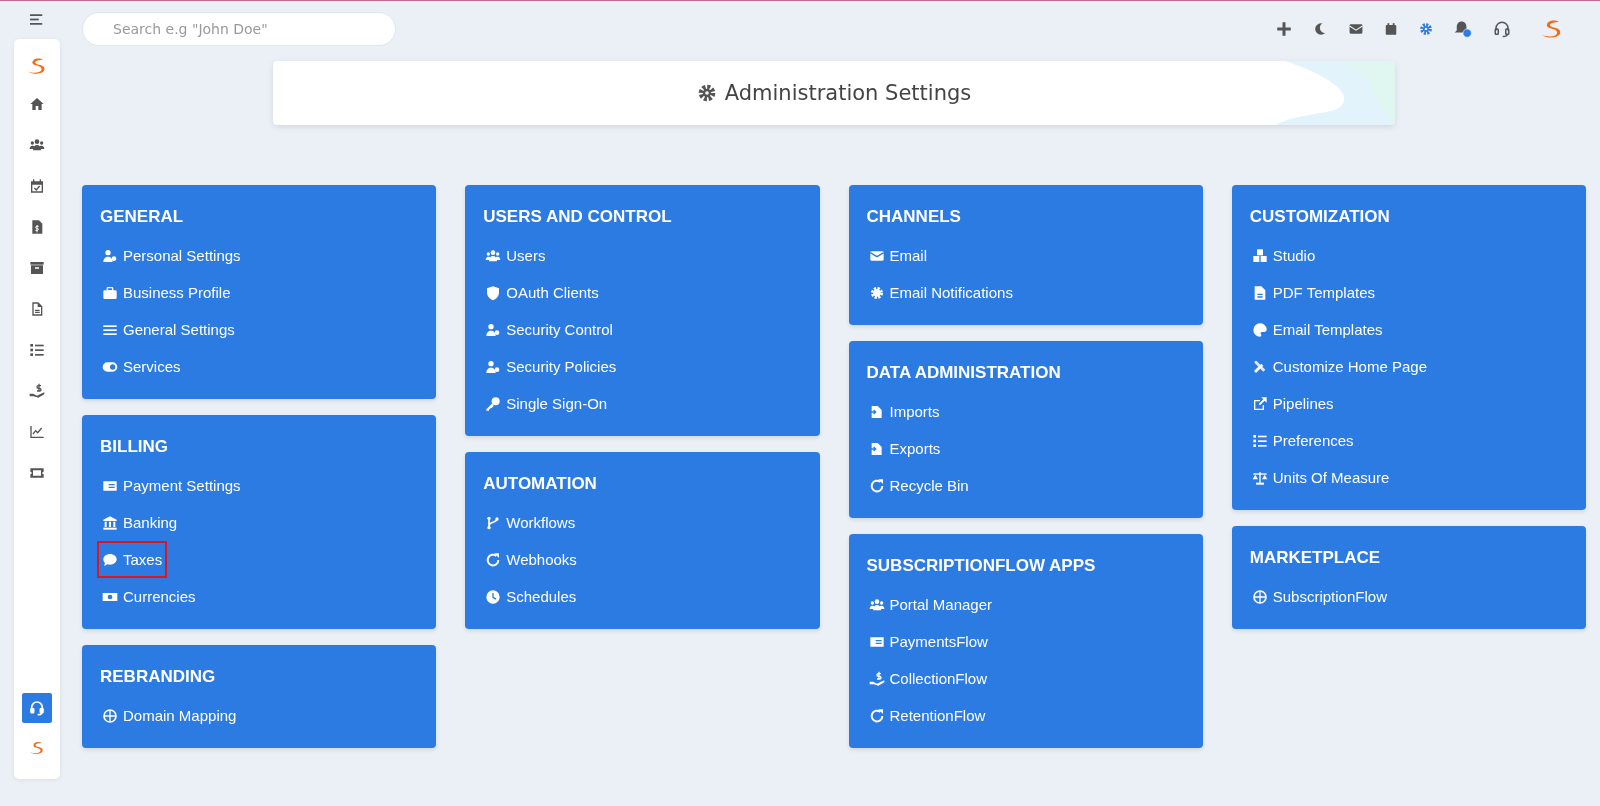 The image size is (1600, 806). I want to click on checklist-icon, so click(1259, 440).